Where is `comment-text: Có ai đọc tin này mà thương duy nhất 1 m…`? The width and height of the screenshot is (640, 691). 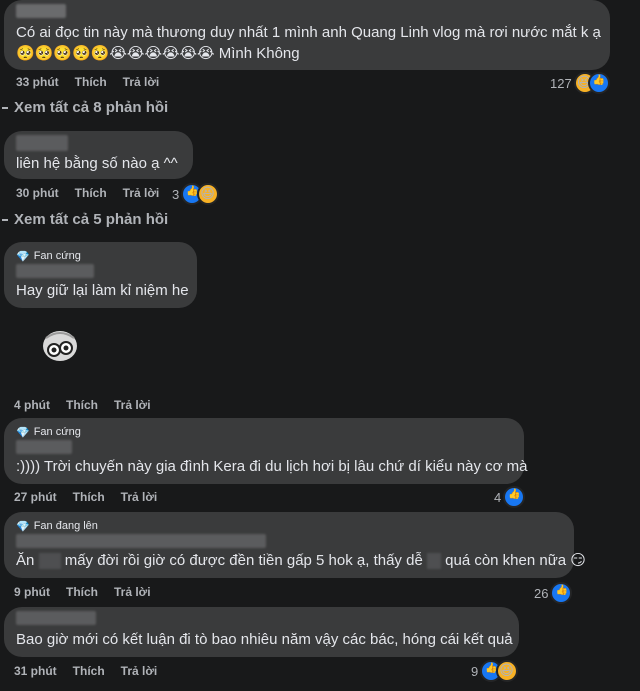
comment-text: Có ai đọc tin này mà thương duy nhất 1 m… is located at coordinates (308, 32).